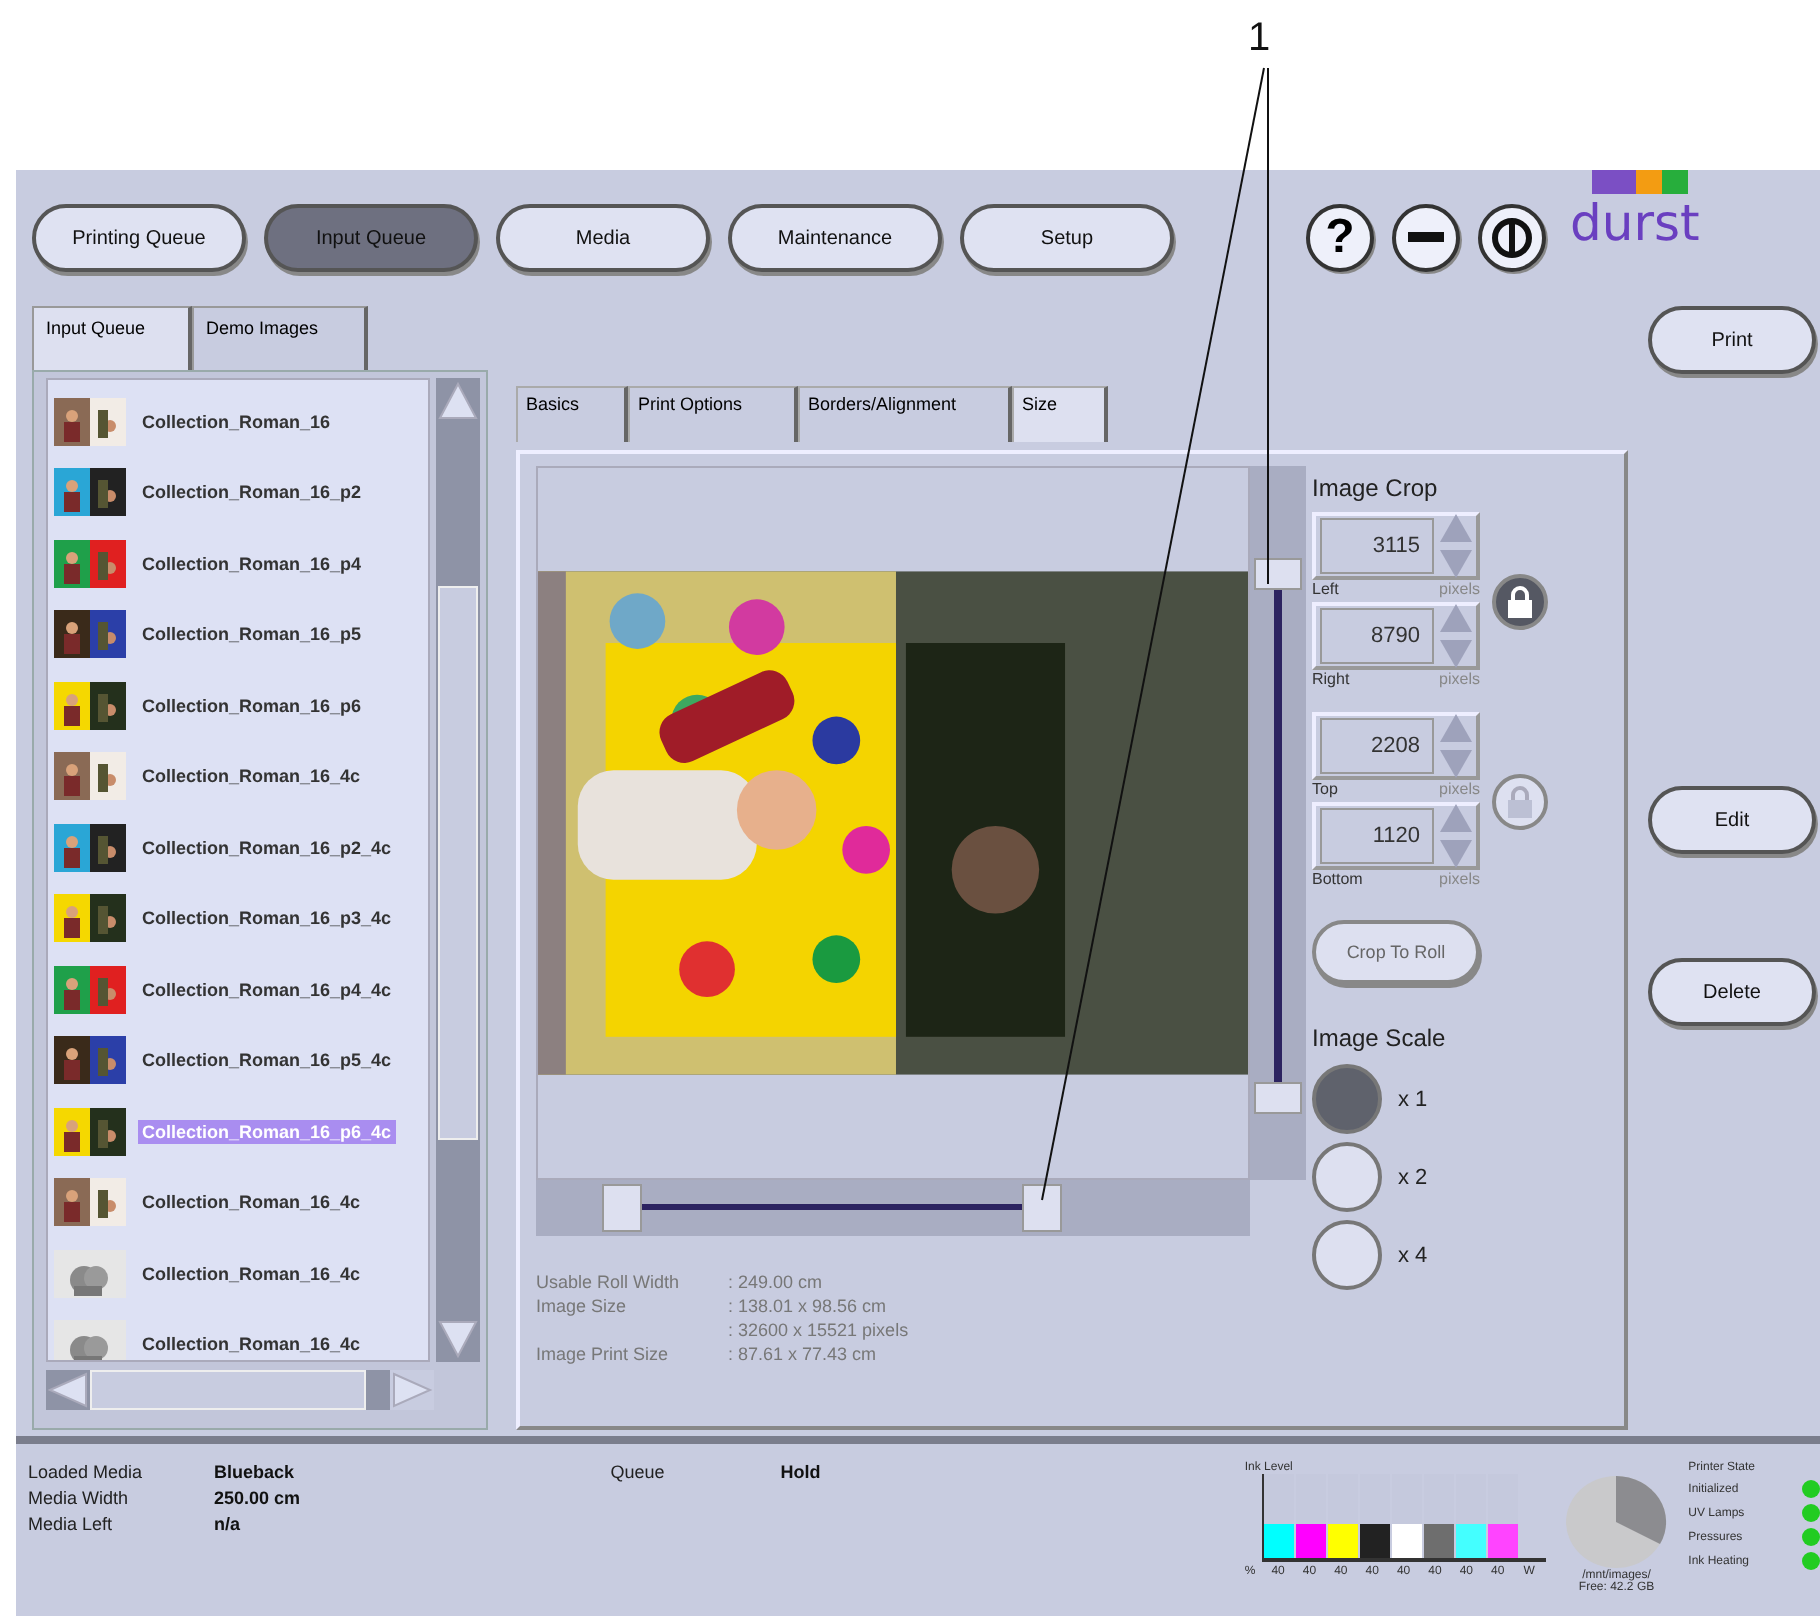 This screenshot has height=1616, width=1820. What do you see at coordinates (371, 238) in the screenshot?
I see `nav-tab: Input Queue` at bounding box center [371, 238].